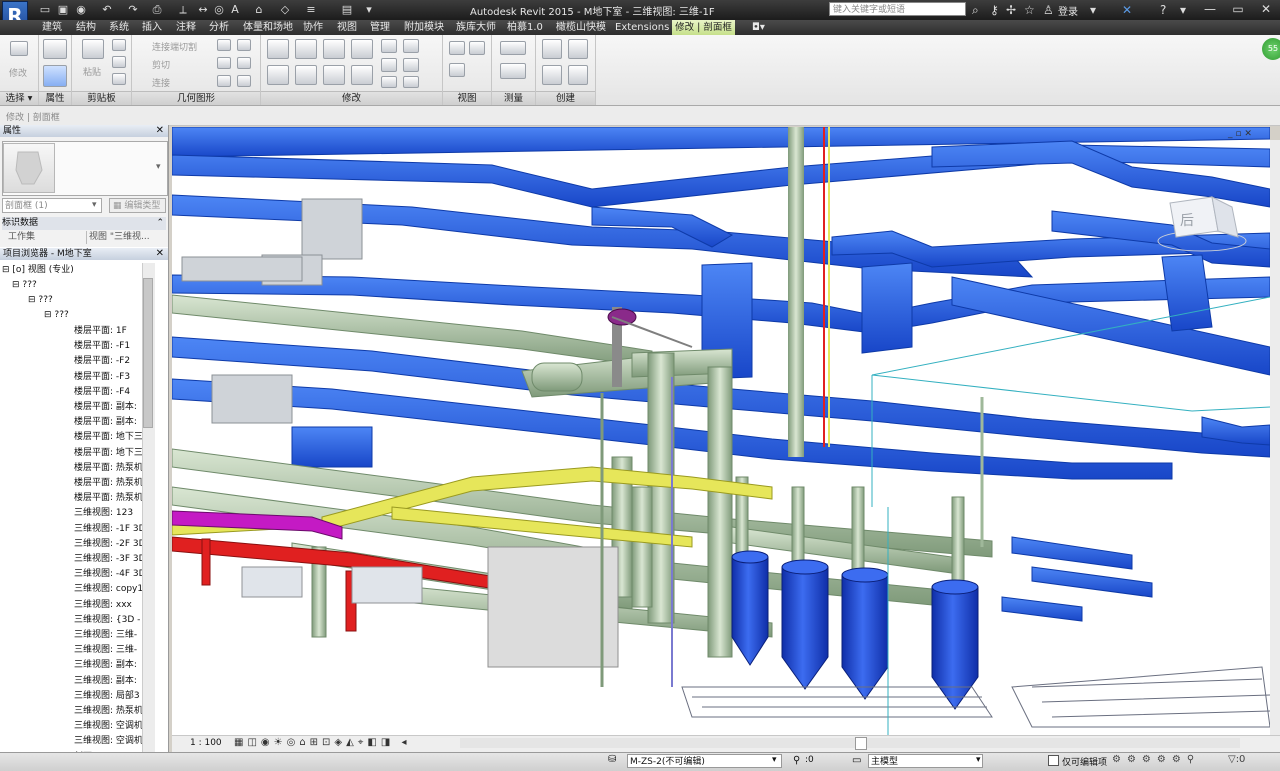  What do you see at coordinates (1093, 10) in the screenshot?
I see `login-dropdown-icon: ▾` at bounding box center [1093, 10].